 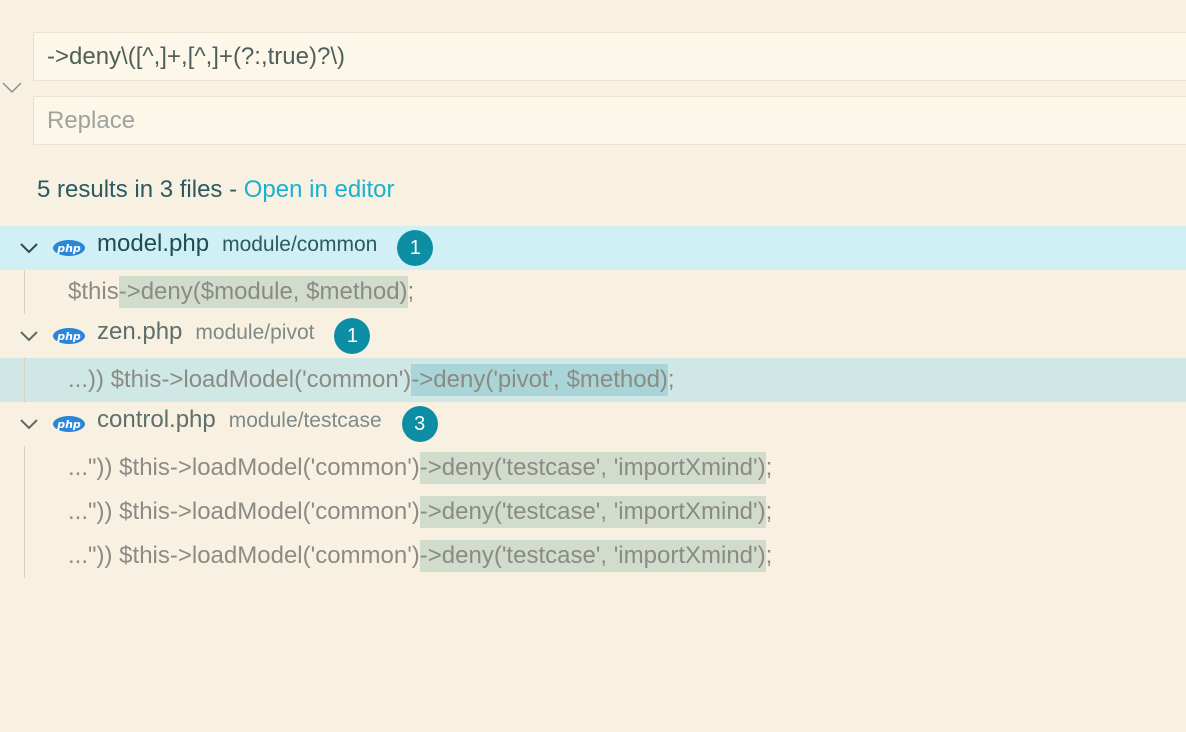 What do you see at coordinates (419, 424) in the screenshot?
I see `match-count-badge: 3` at bounding box center [419, 424].